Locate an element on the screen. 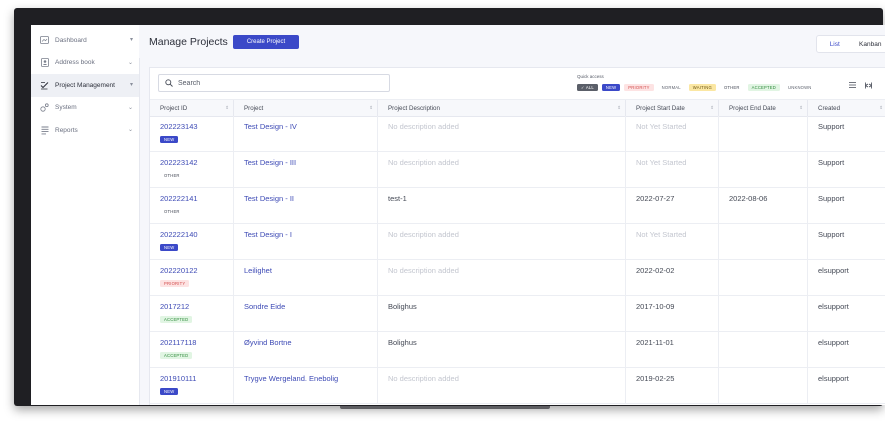 Image resolution: width=885 pixels, height=434 pixels. project-name-link-cell: Test Design - I is located at coordinates (306, 241).